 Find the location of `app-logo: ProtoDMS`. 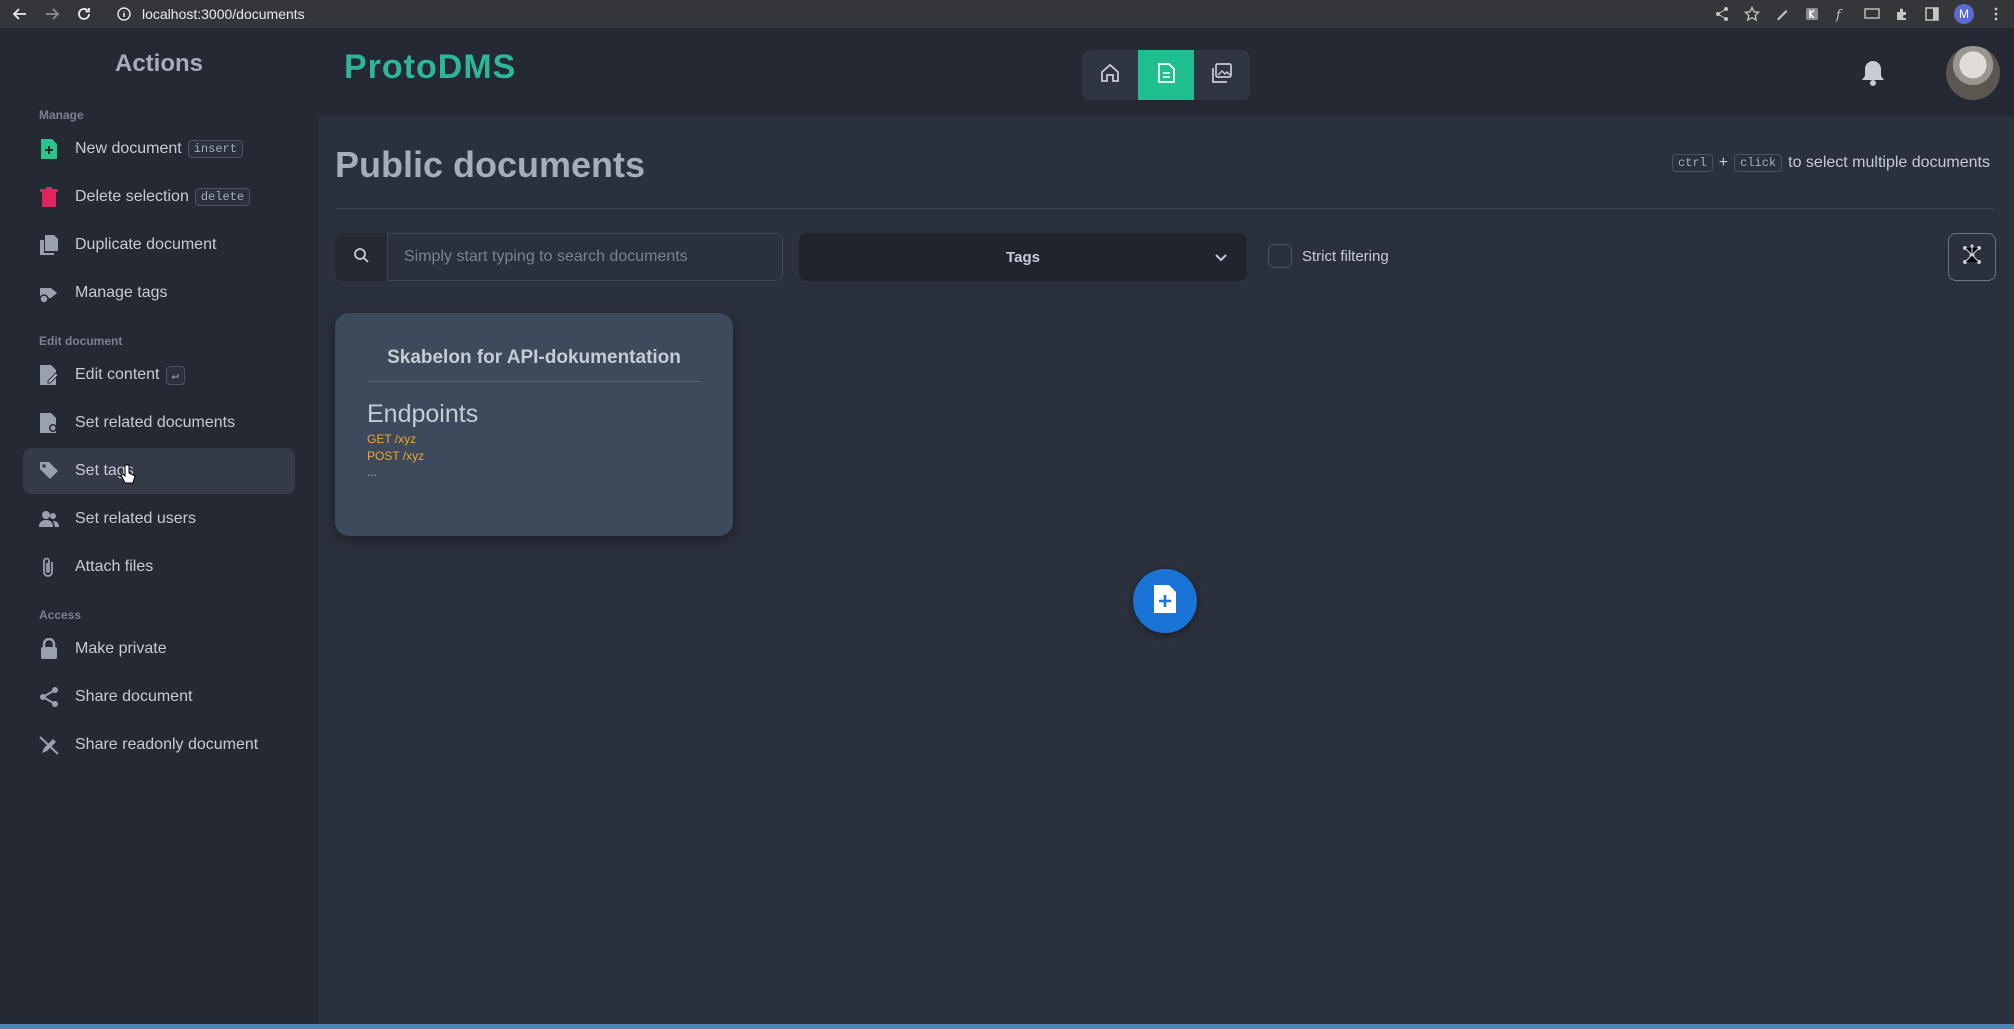

app-logo: ProtoDMS is located at coordinates (430, 67).